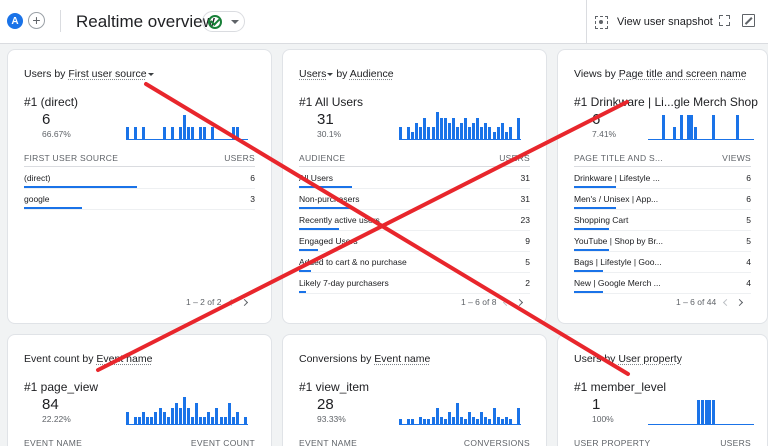  I want to click on table-row: Likely 7-day purchasers 2, so click(414, 283).